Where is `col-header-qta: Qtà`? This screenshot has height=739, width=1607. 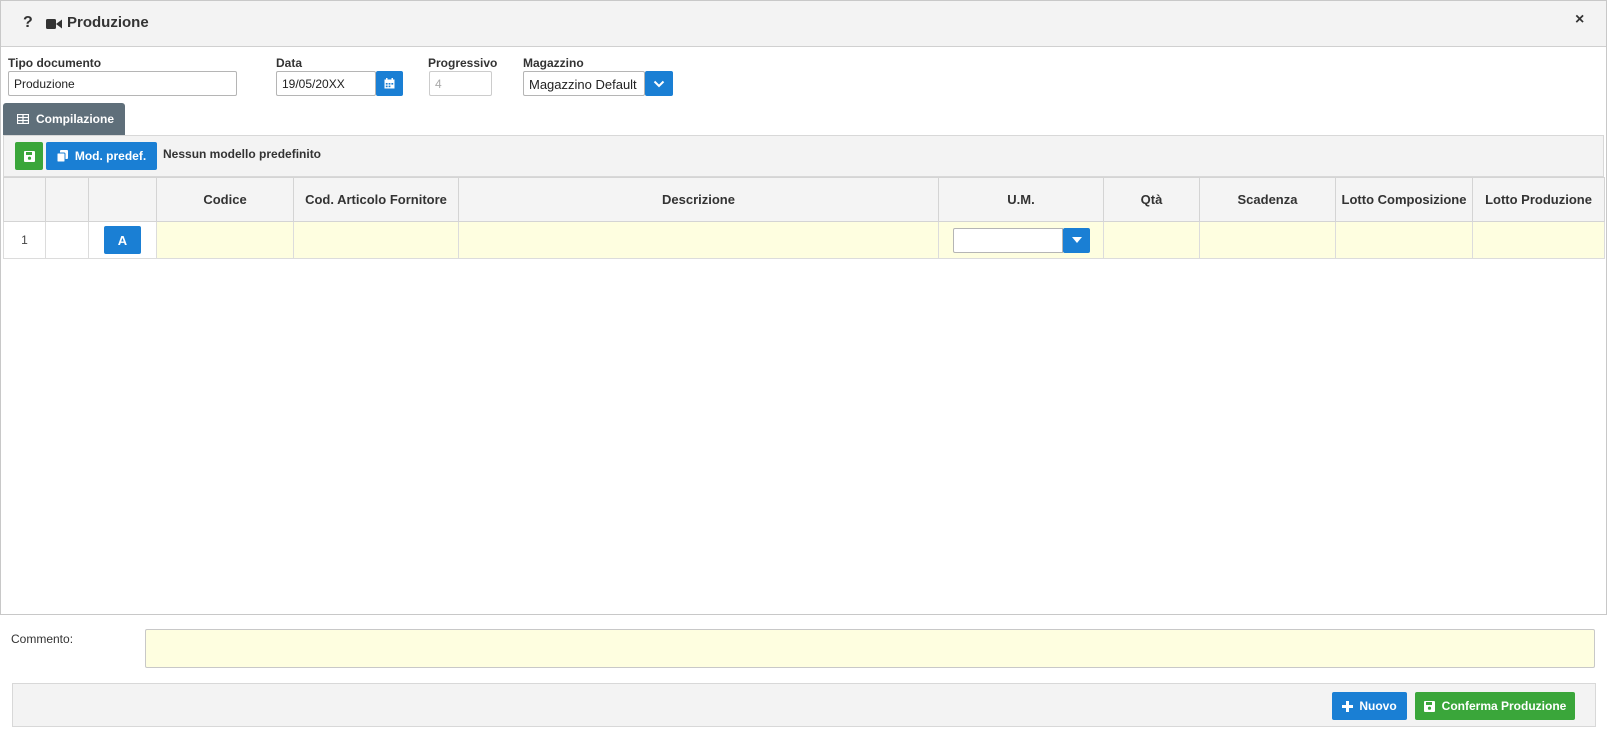
col-header-qta: Qtà is located at coordinates (1151, 199).